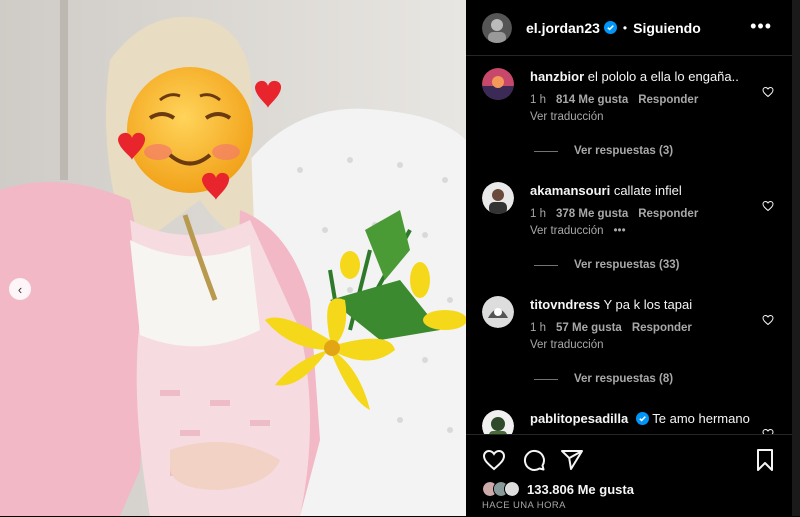 The width and height of the screenshot is (800, 517). What do you see at coordinates (765, 460) in the screenshot?
I see `save-icon` at bounding box center [765, 460].